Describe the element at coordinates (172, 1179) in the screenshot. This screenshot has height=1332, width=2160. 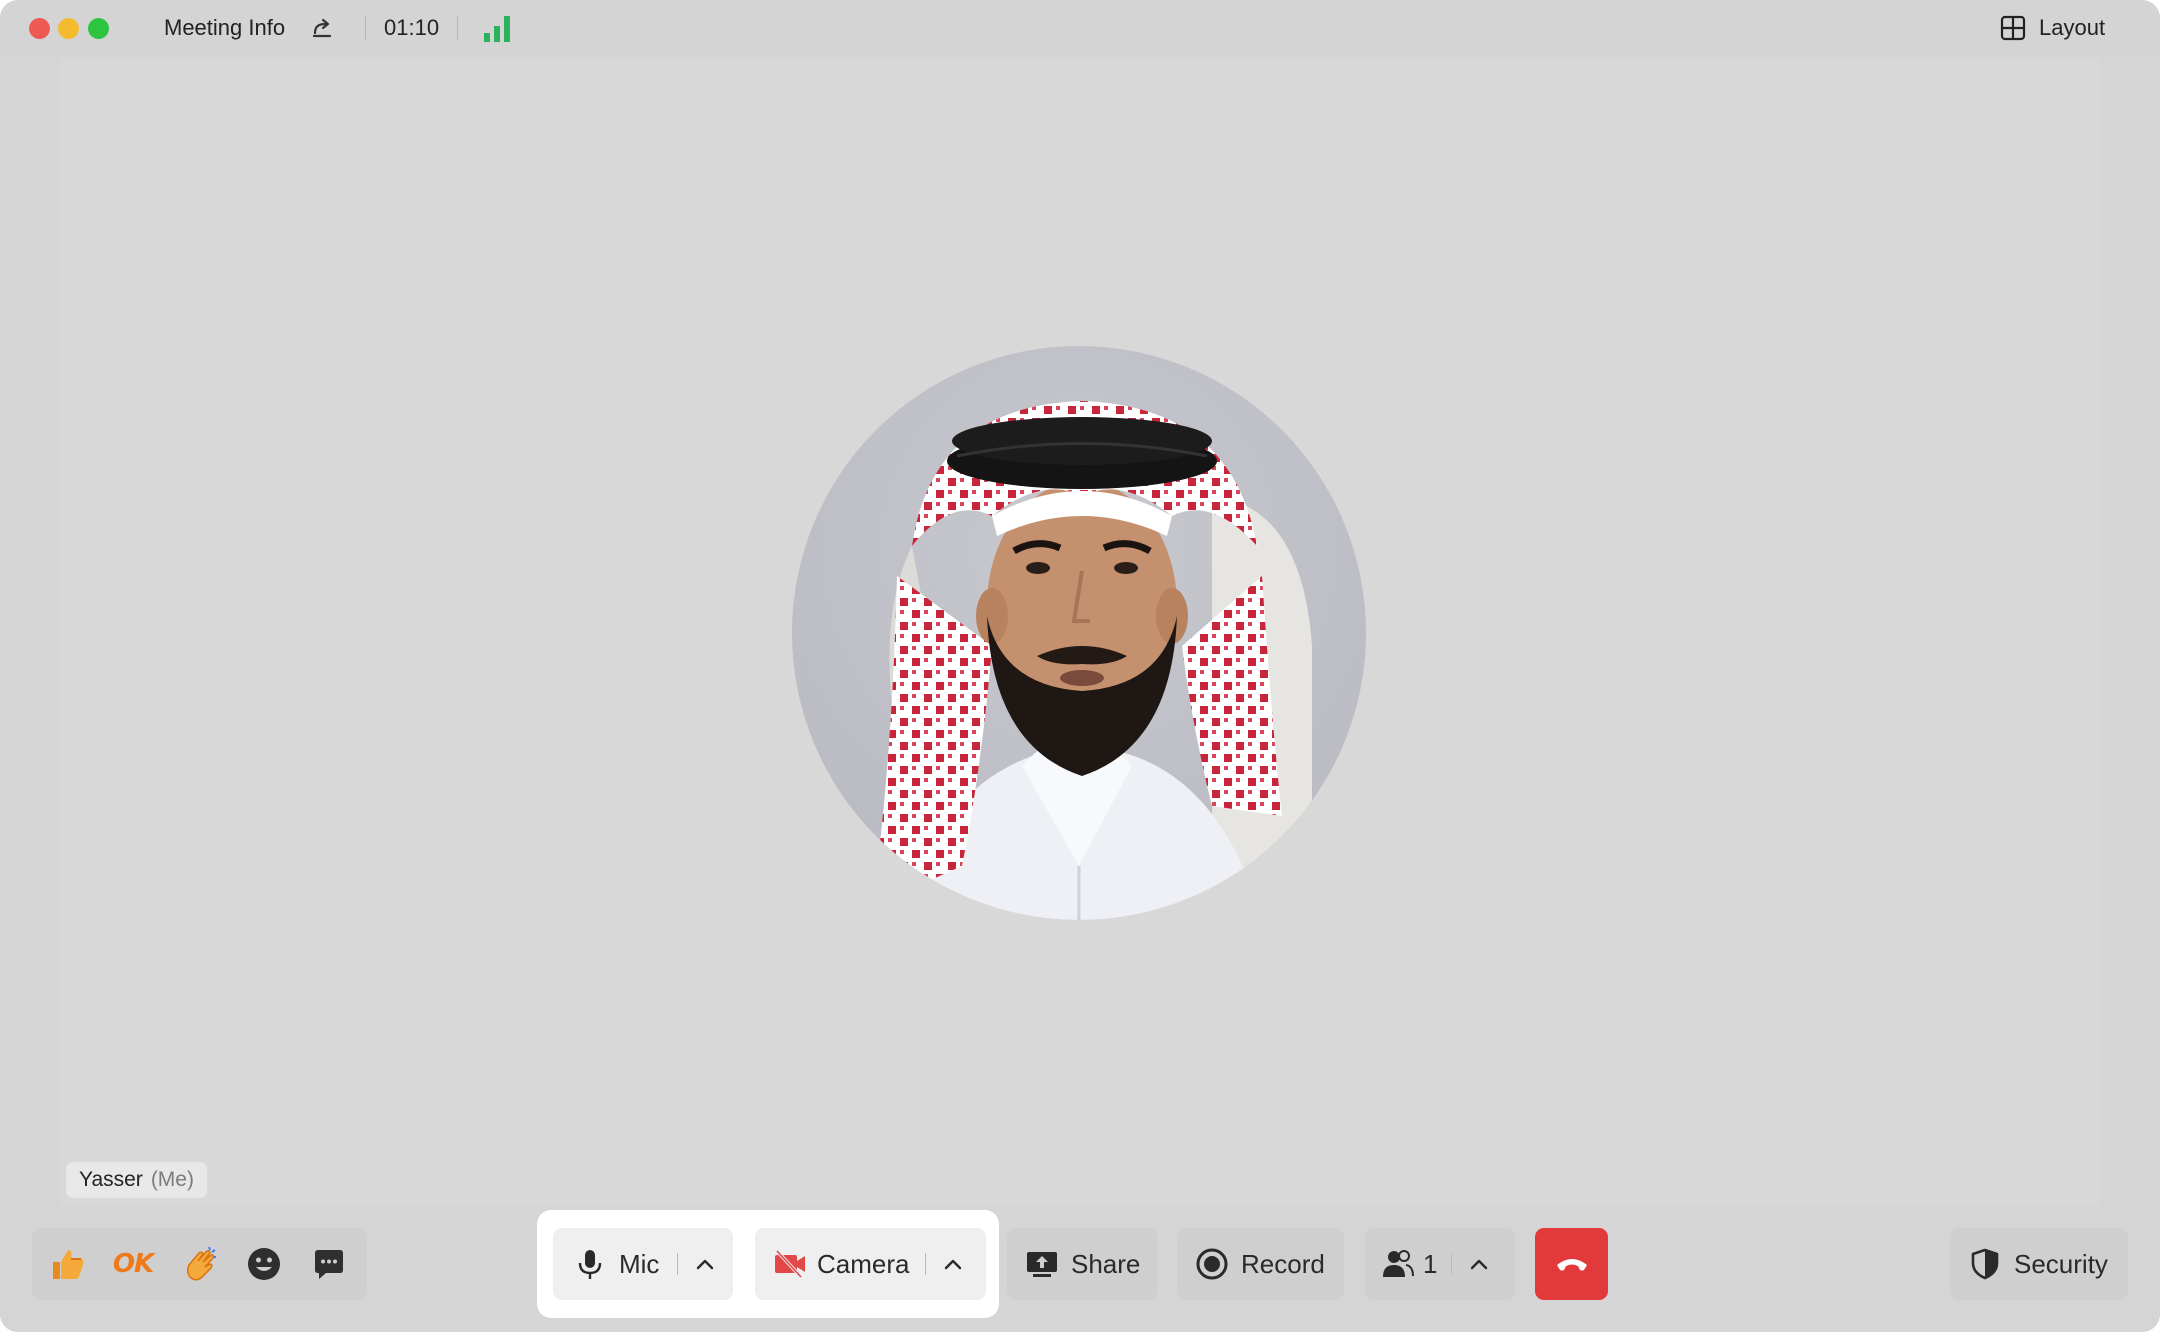
I see `participant-me-tag: (Me)` at that location.